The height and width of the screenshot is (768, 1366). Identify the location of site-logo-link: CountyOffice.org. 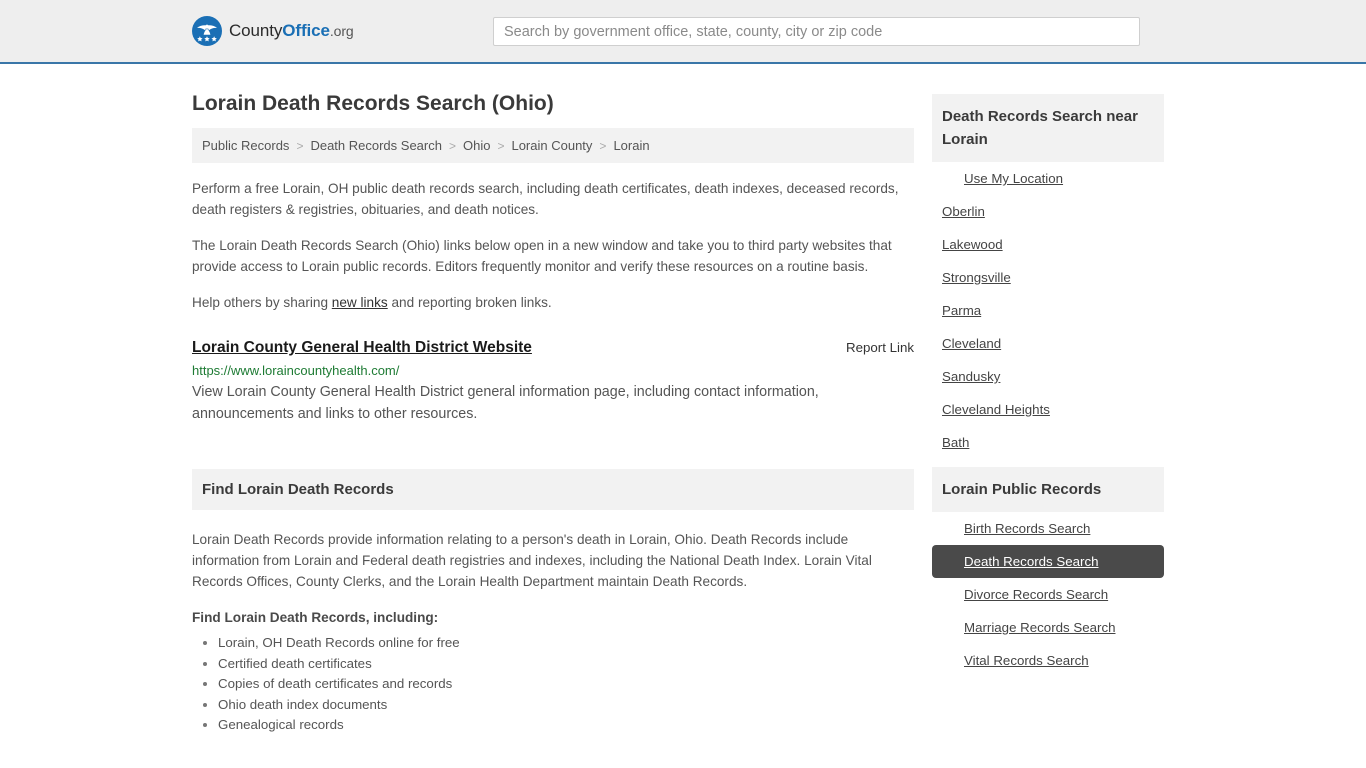
(273, 31).